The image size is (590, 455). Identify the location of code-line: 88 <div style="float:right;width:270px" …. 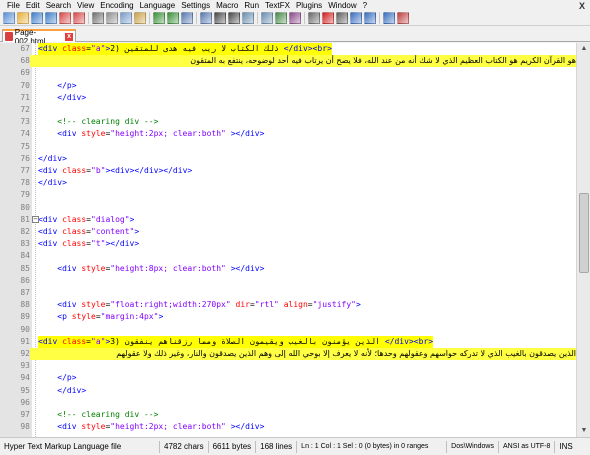
(288, 305).